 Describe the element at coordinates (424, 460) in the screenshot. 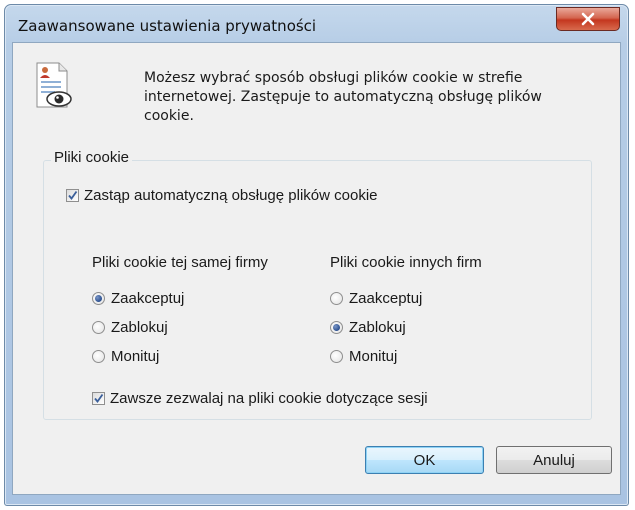

I see `ok-button: OK` at that location.